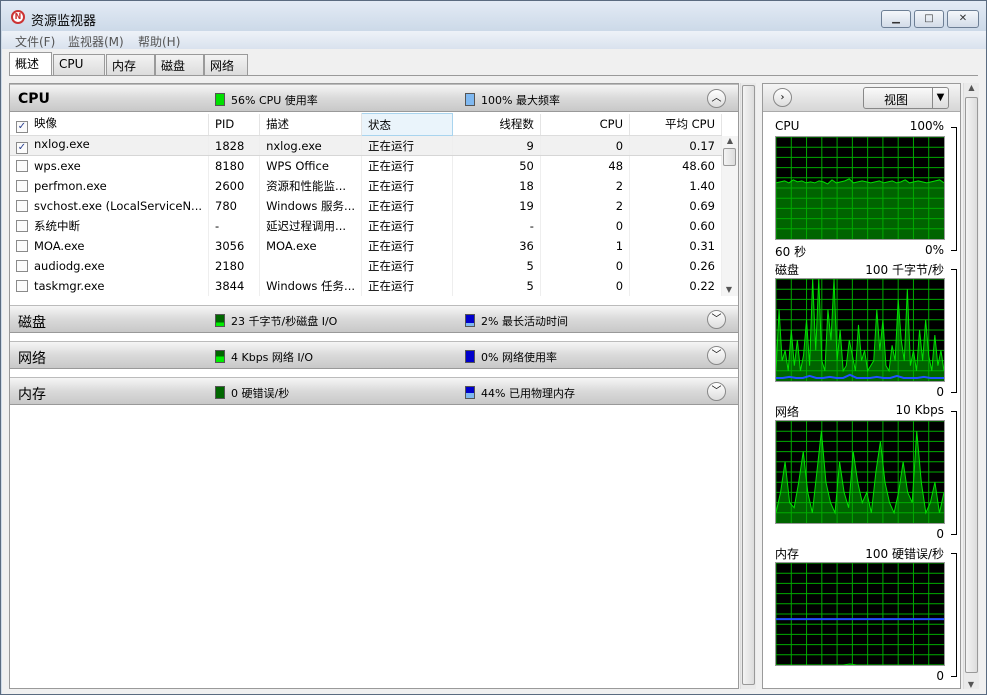 The width and height of the screenshot is (987, 695). What do you see at coordinates (860, 477) in the screenshot?
I see `graph-area` at bounding box center [860, 477].